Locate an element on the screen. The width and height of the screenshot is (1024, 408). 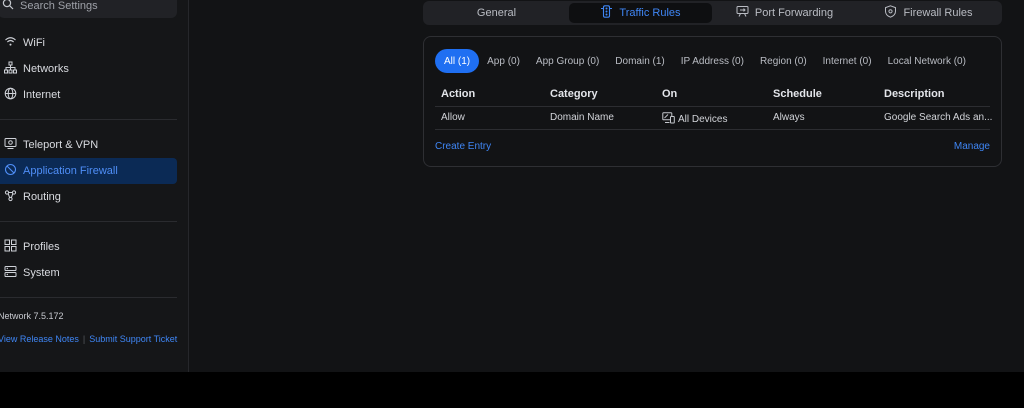
tab-label: Firewall Rules is located at coordinates (938, 13).